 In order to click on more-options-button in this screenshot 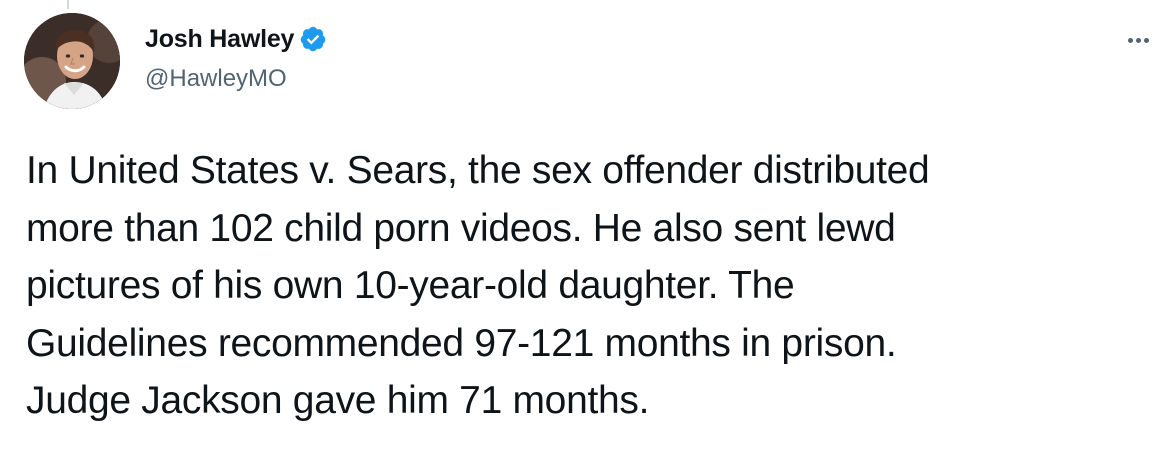, I will do `click(1138, 40)`.